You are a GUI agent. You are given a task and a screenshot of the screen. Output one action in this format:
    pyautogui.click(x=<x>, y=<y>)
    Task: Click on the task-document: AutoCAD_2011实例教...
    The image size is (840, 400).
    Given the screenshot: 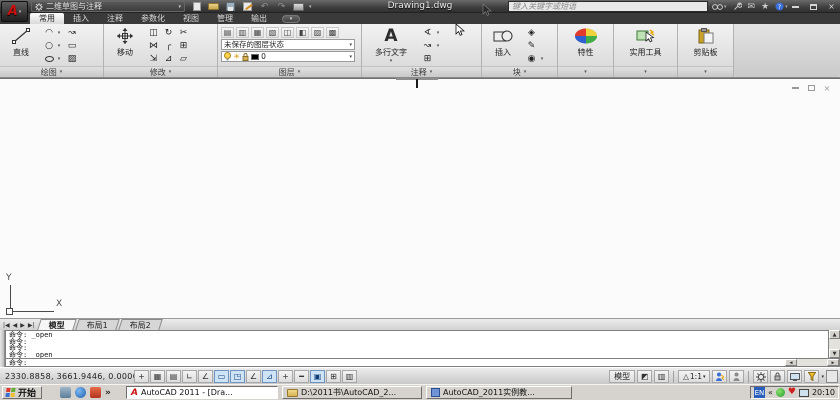 What is the action you would take?
    pyautogui.click(x=499, y=392)
    